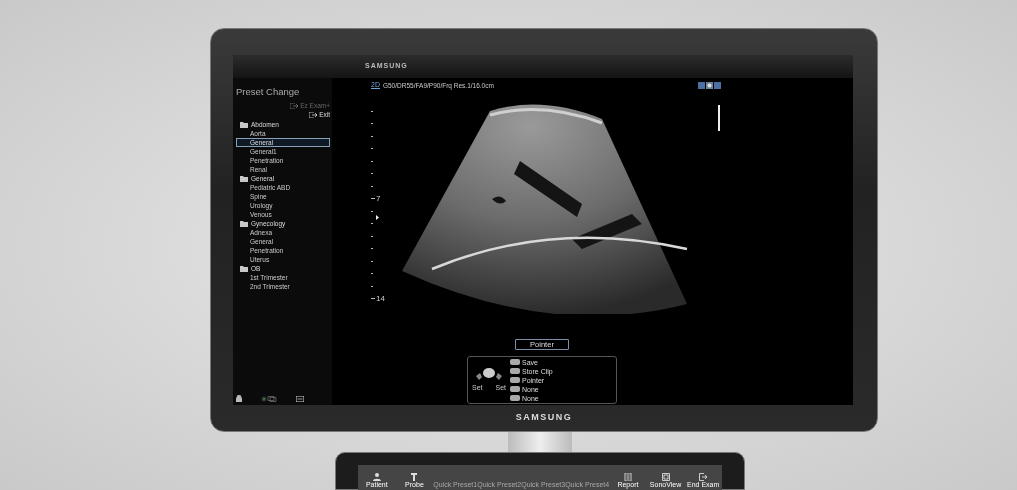 The image size is (1017, 490). Describe the element at coordinates (378, 198) in the screenshot. I see `depth-label: 7` at that location.